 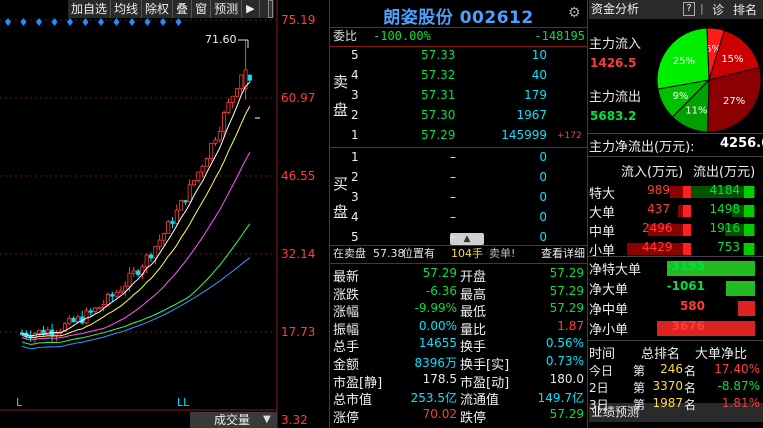 What do you see at coordinates (485, 383) in the screenshot?
I see `quote-label: 市盈[动]` at bounding box center [485, 383].